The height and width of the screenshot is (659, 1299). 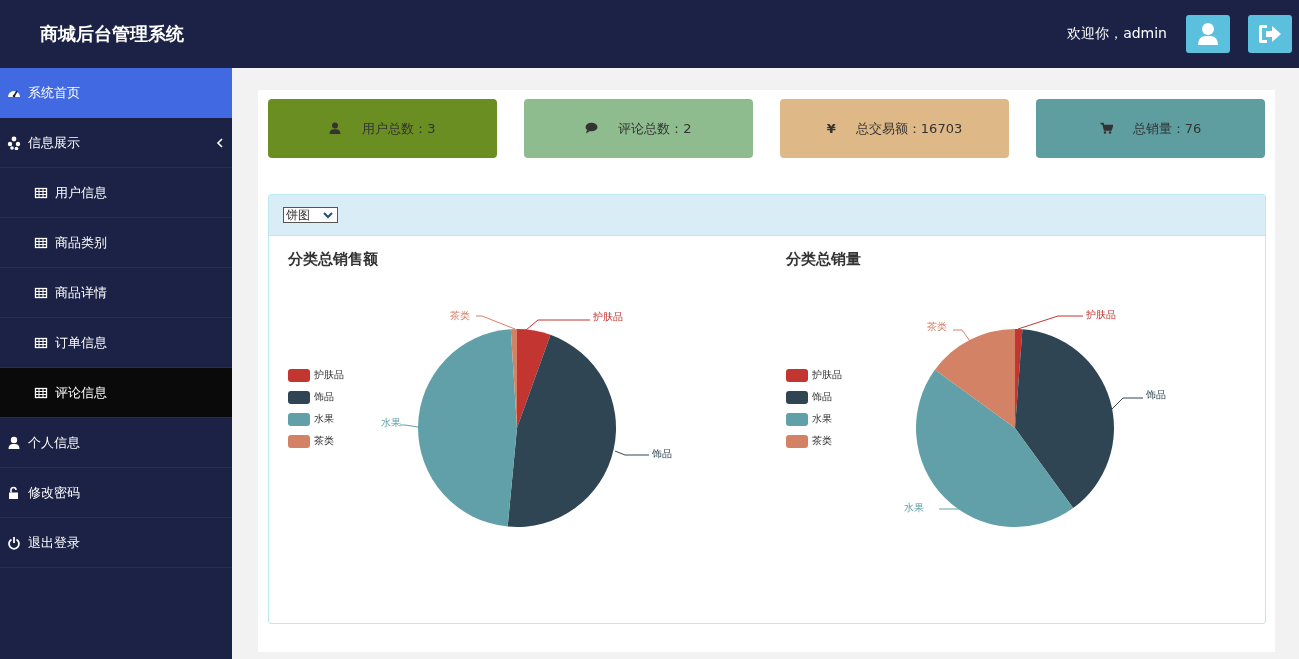 I want to click on sidebar-subitem: 商品类别, so click(x=116, y=243).